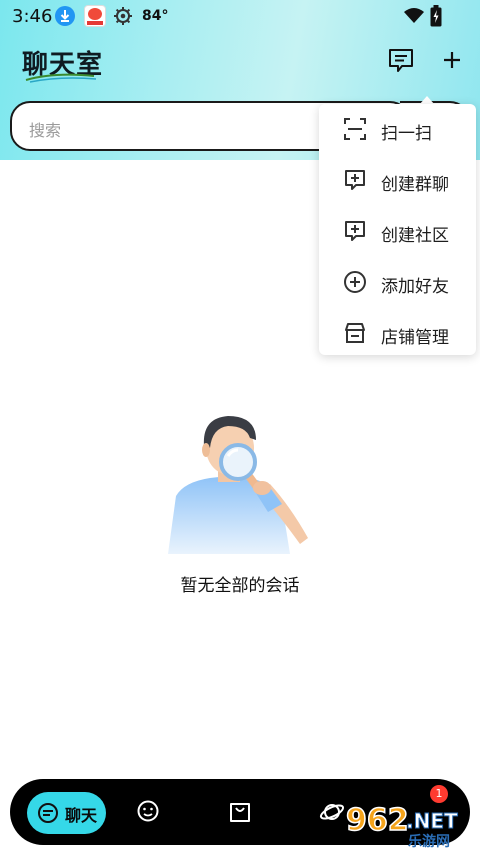 This screenshot has height=854, width=480. I want to click on gear-icon, so click(123, 18).